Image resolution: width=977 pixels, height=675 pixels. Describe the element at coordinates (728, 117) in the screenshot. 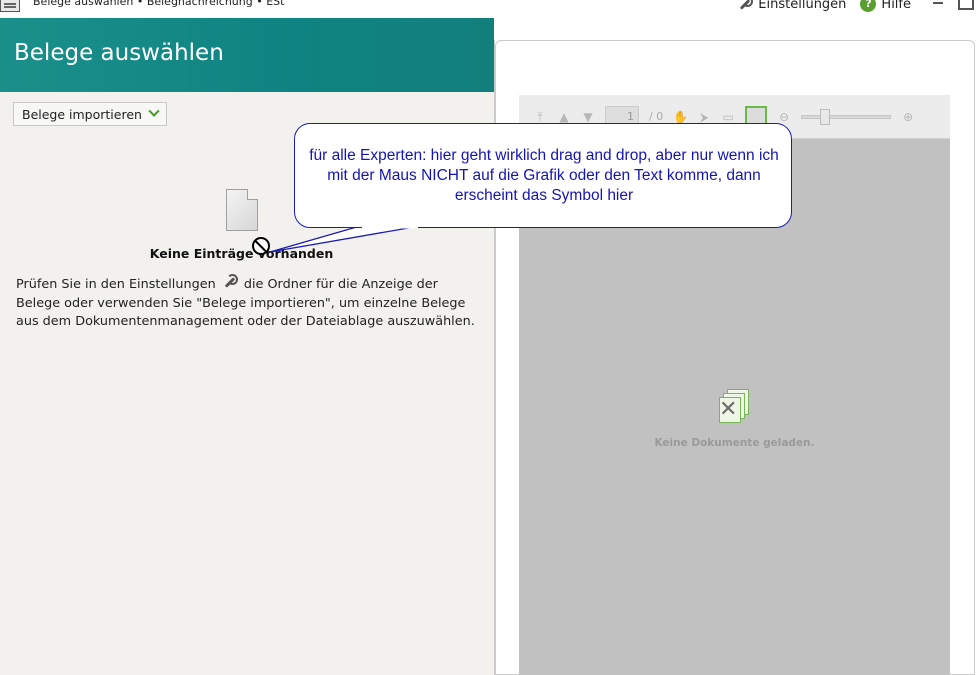

I see `fit-page-icon: ▭` at that location.